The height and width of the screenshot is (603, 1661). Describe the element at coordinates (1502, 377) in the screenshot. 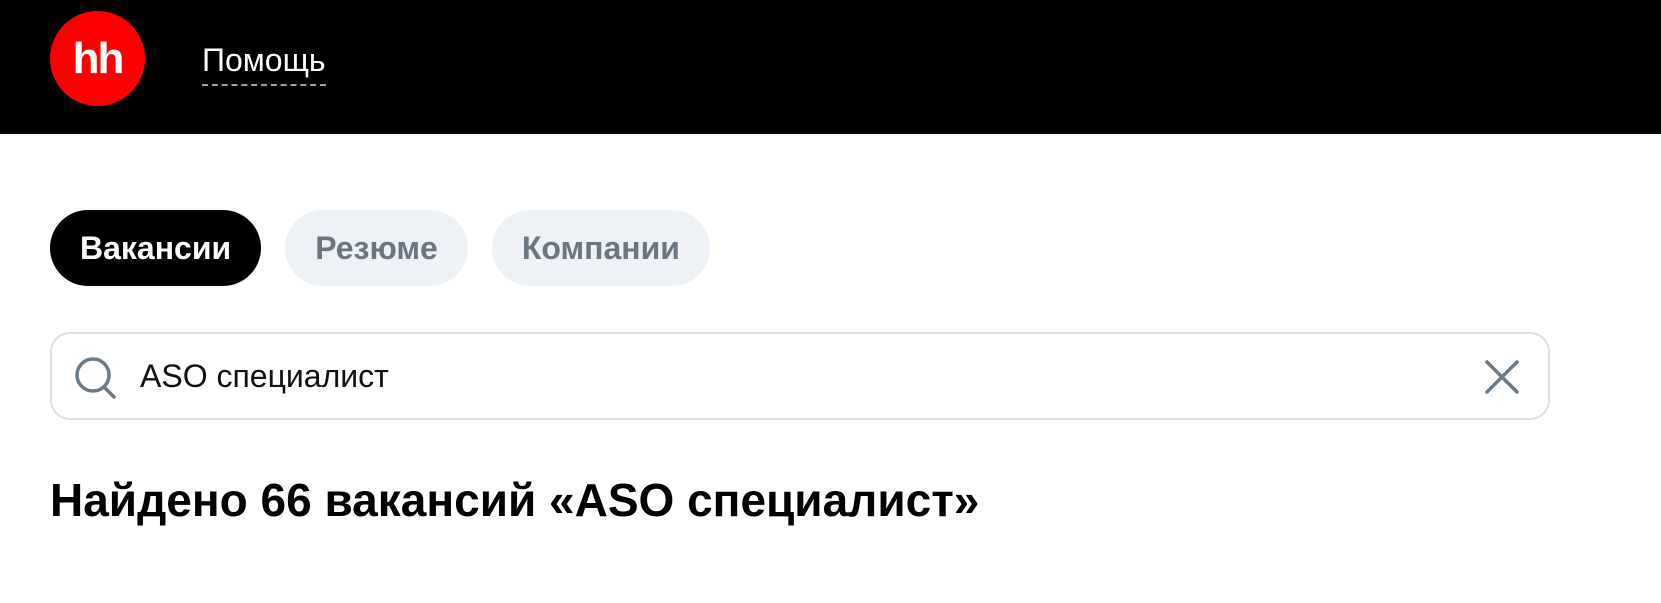

I see `close-icon` at that location.